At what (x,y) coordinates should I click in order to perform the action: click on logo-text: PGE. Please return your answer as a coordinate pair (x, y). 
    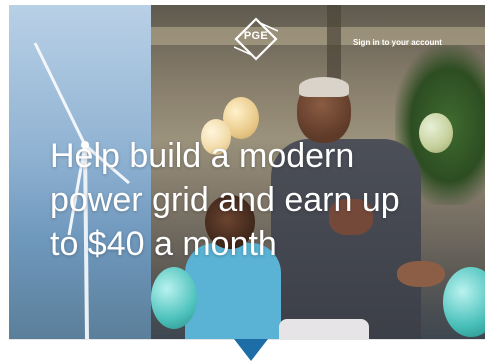
    Looking at the image, I should click on (256, 36).